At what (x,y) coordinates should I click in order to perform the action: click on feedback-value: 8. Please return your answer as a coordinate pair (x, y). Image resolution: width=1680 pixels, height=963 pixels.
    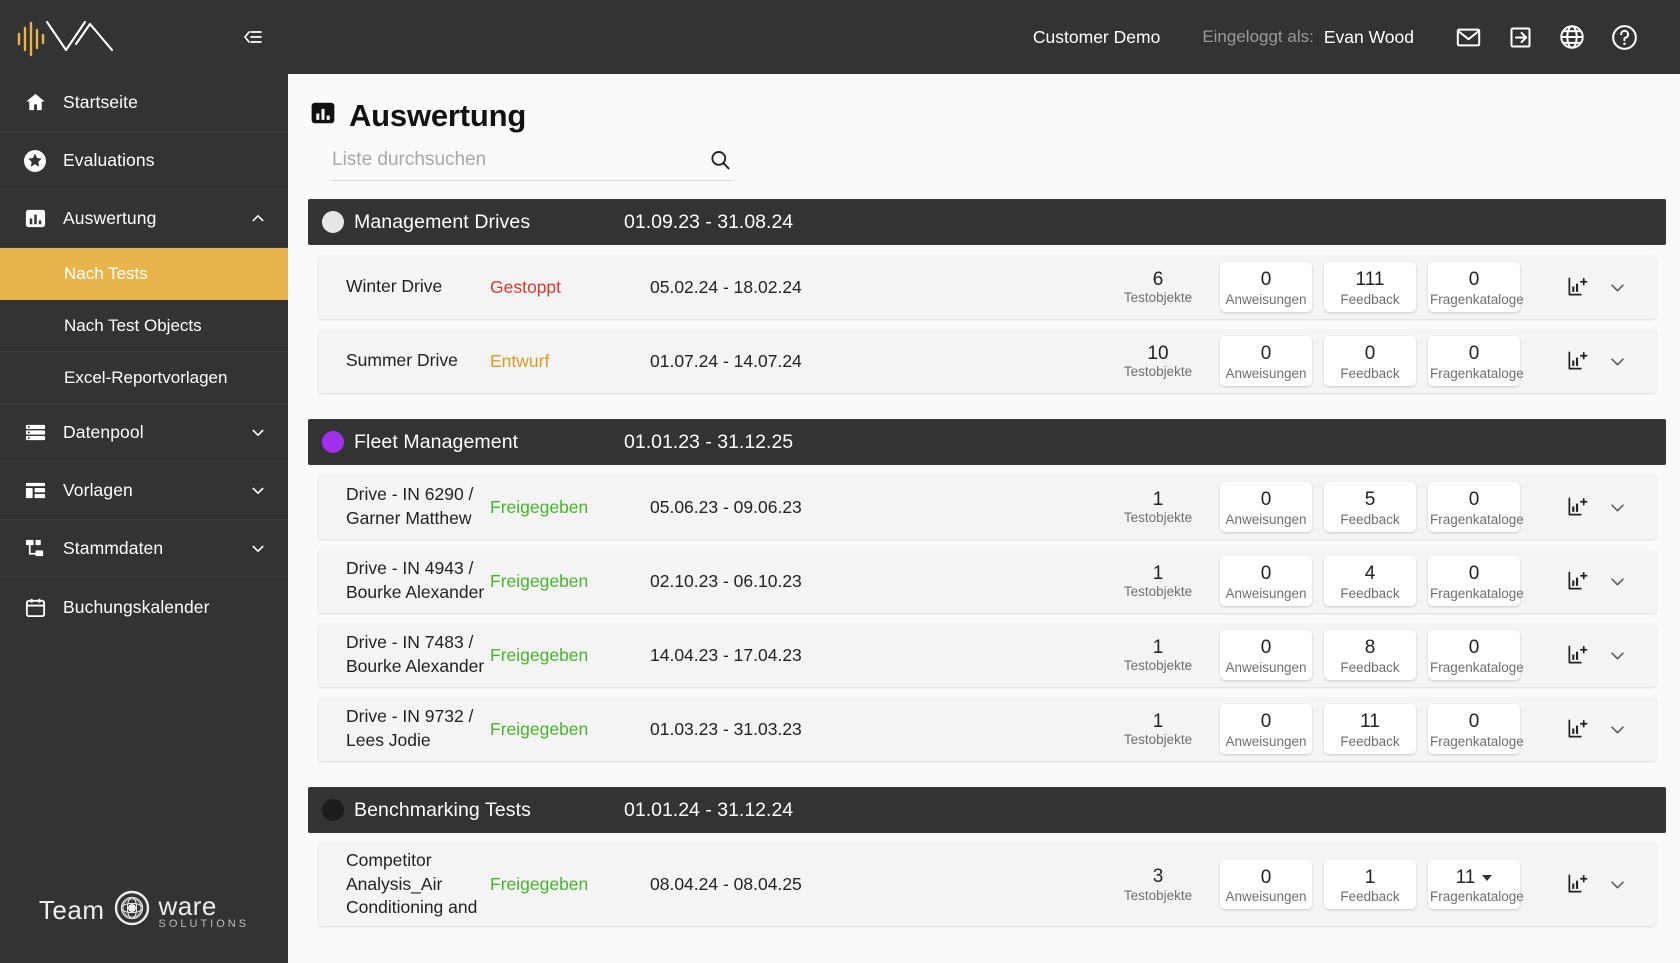
    Looking at the image, I should click on (1370, 648).